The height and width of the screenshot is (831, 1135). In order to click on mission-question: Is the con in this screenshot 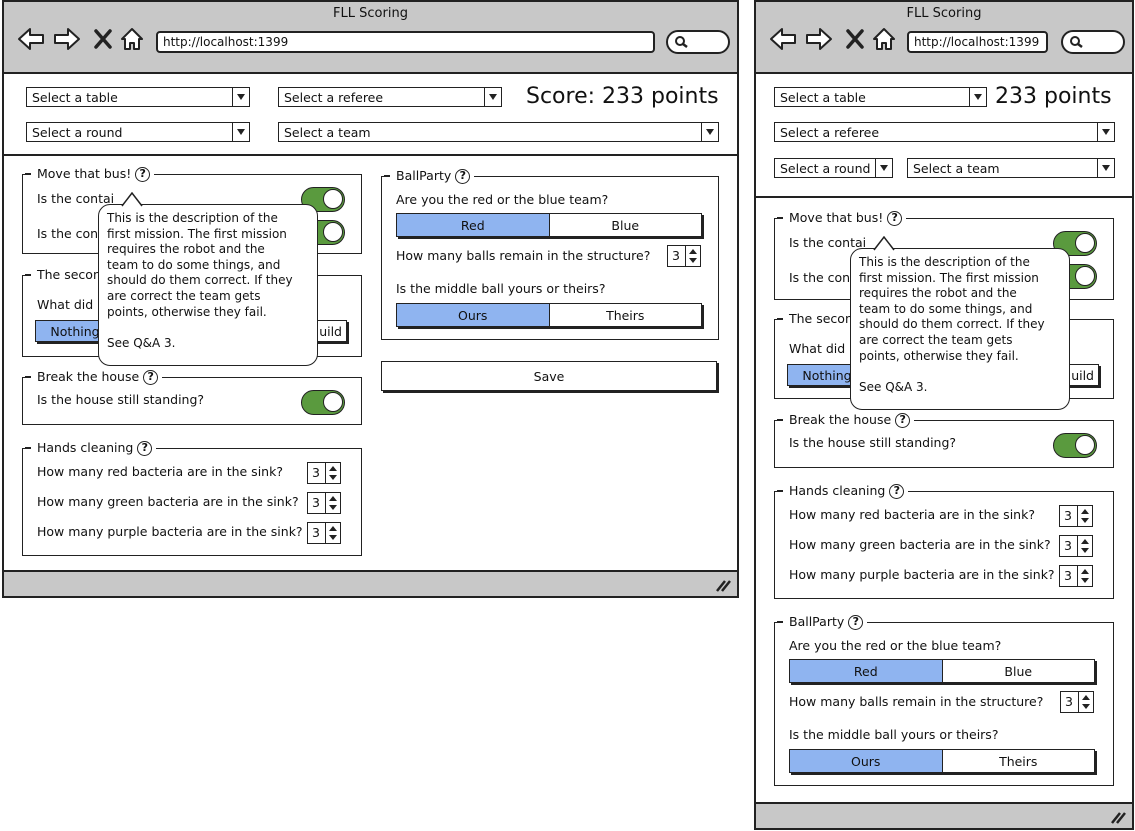, I will do `click(68, 233)`.